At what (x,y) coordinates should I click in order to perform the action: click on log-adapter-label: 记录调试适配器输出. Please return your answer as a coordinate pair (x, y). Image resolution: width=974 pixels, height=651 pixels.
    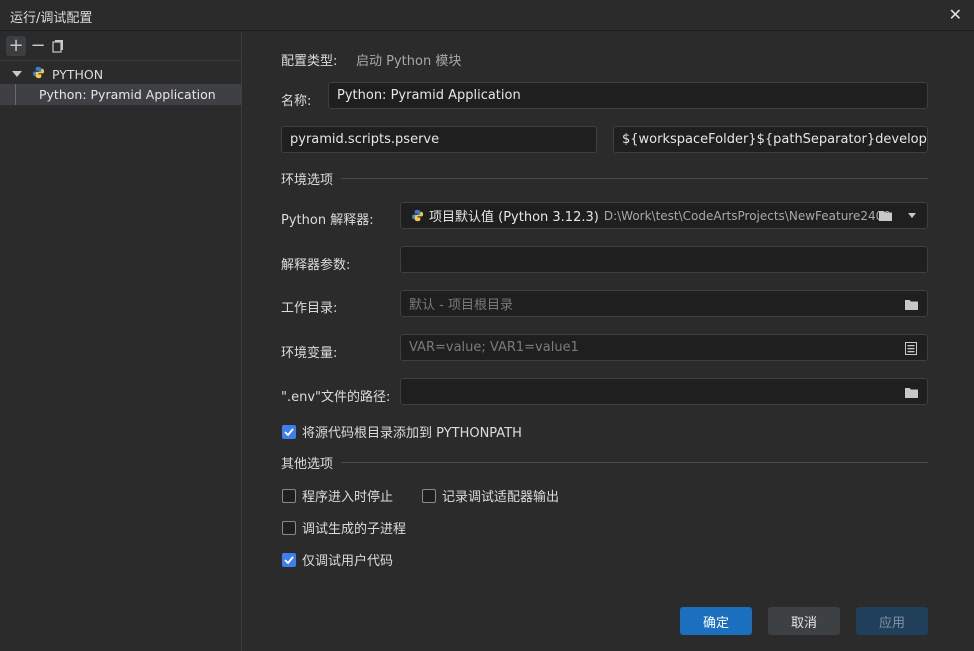
    Looking at the image, I should click on (501, 497).